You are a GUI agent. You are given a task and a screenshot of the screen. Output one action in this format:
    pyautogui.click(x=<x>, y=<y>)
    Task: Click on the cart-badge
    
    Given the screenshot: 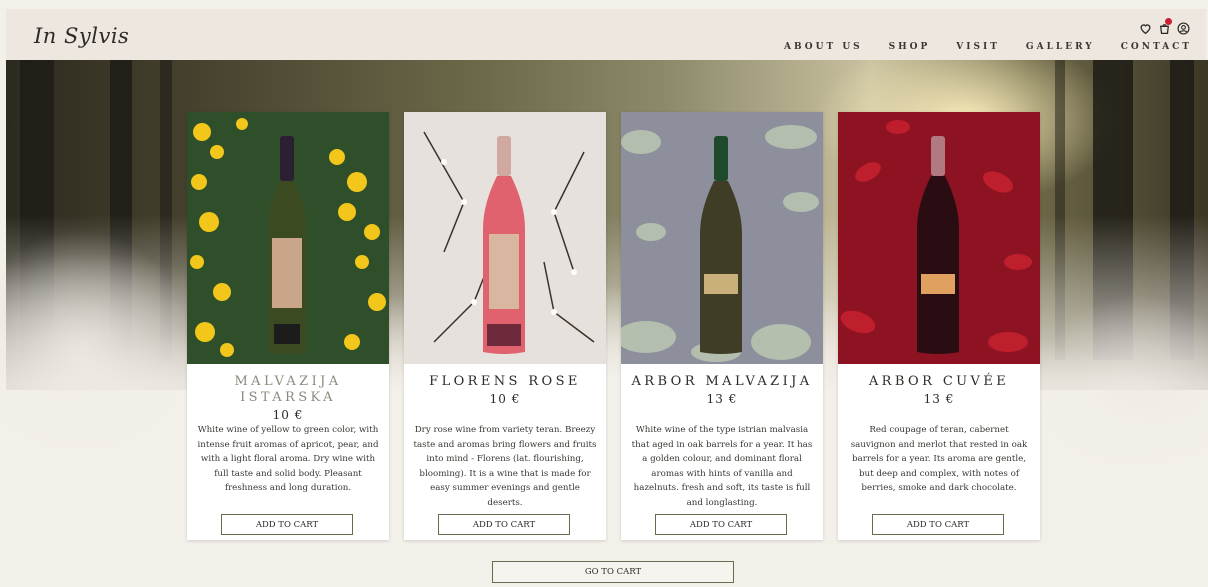 What is the action you would take?
    pyautogui.click(x=1168, y=21)
    